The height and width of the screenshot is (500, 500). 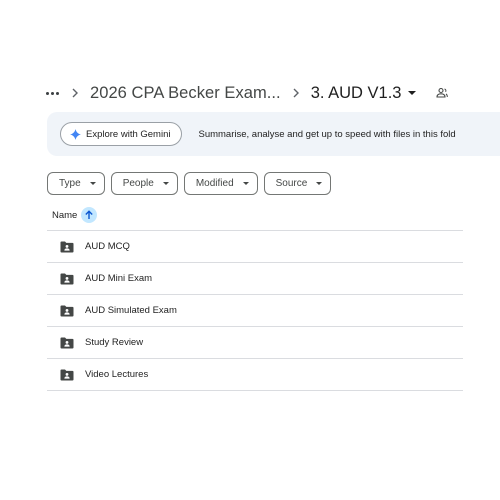 I want to click on list-item: Video Lectures, so click(x=255, y=375).